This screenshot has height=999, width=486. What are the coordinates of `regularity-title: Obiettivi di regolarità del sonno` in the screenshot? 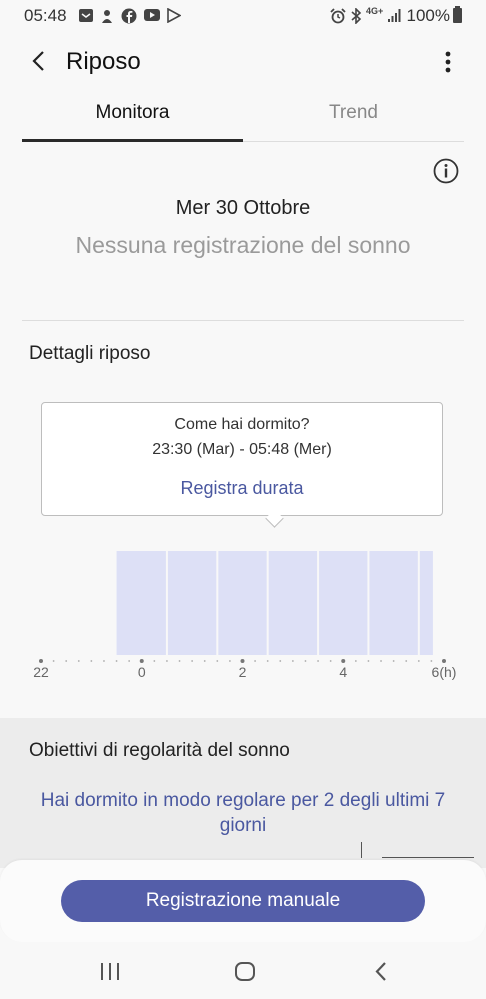 It's located at (159, 750).